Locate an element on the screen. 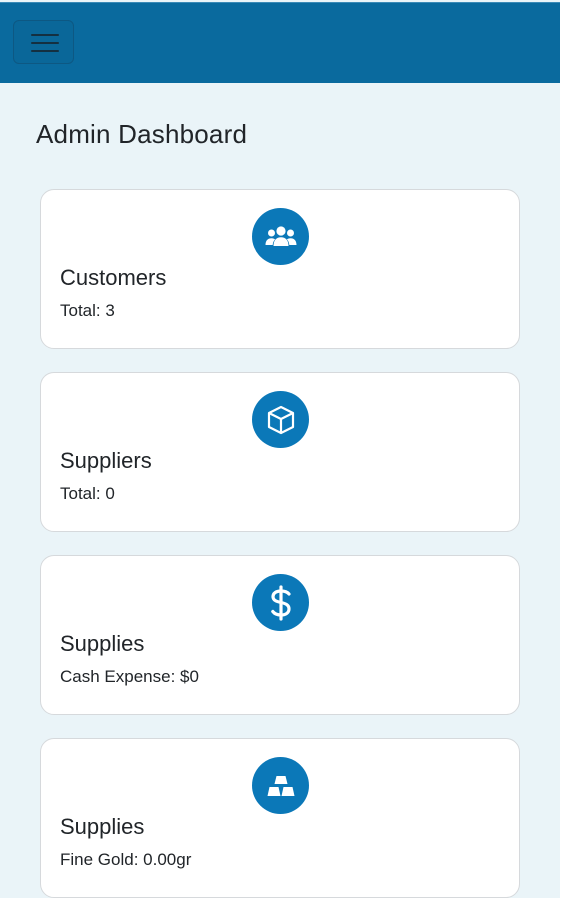  top-navbar is located at coordinates (280, 42).